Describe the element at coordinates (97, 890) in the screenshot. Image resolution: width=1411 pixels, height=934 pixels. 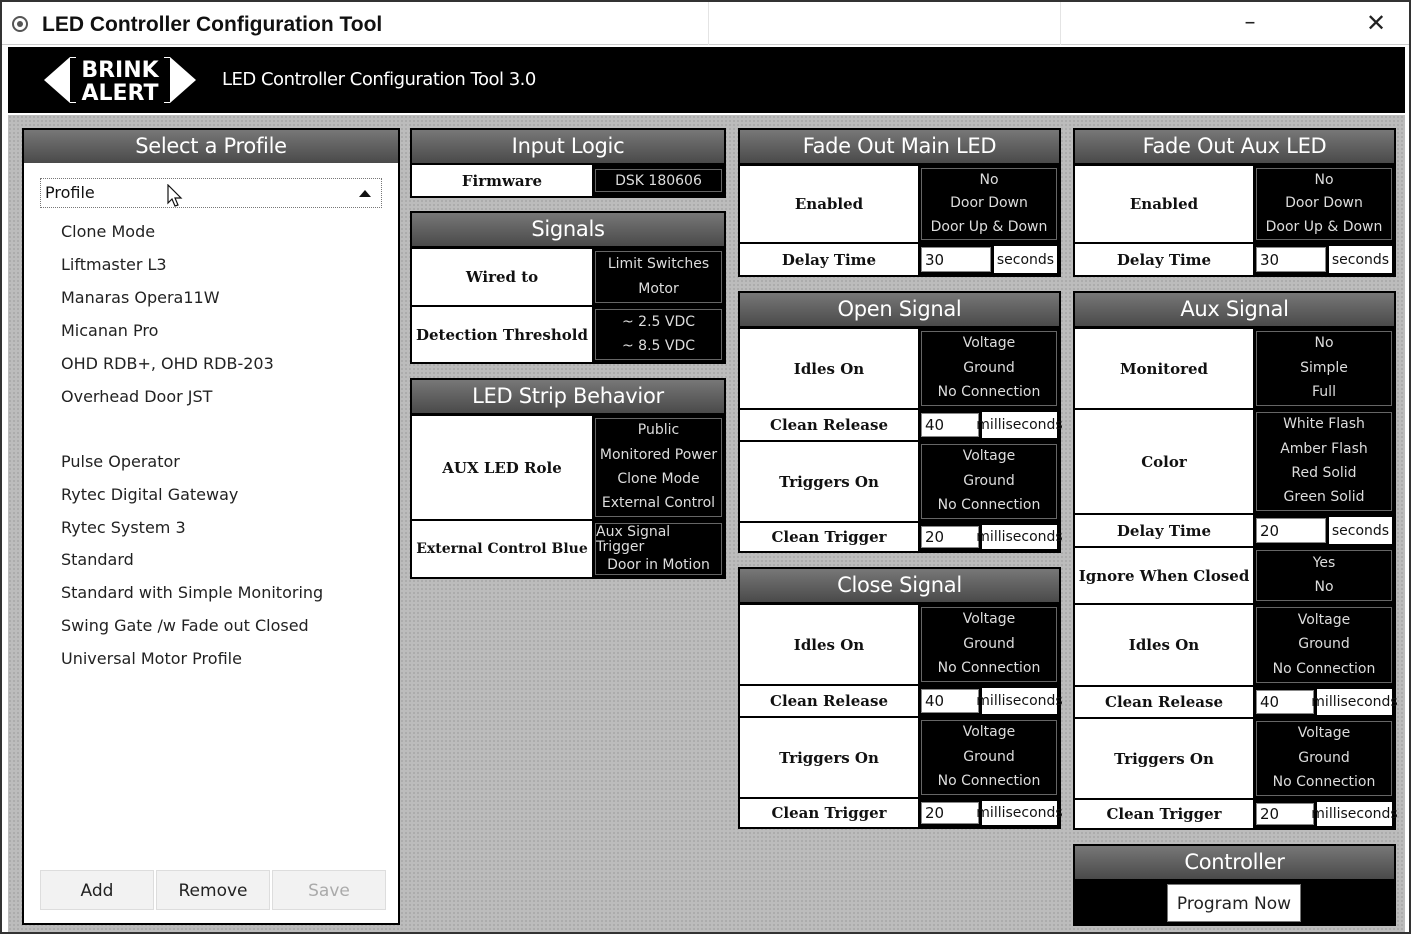
I see `add-button: Add` at that location.